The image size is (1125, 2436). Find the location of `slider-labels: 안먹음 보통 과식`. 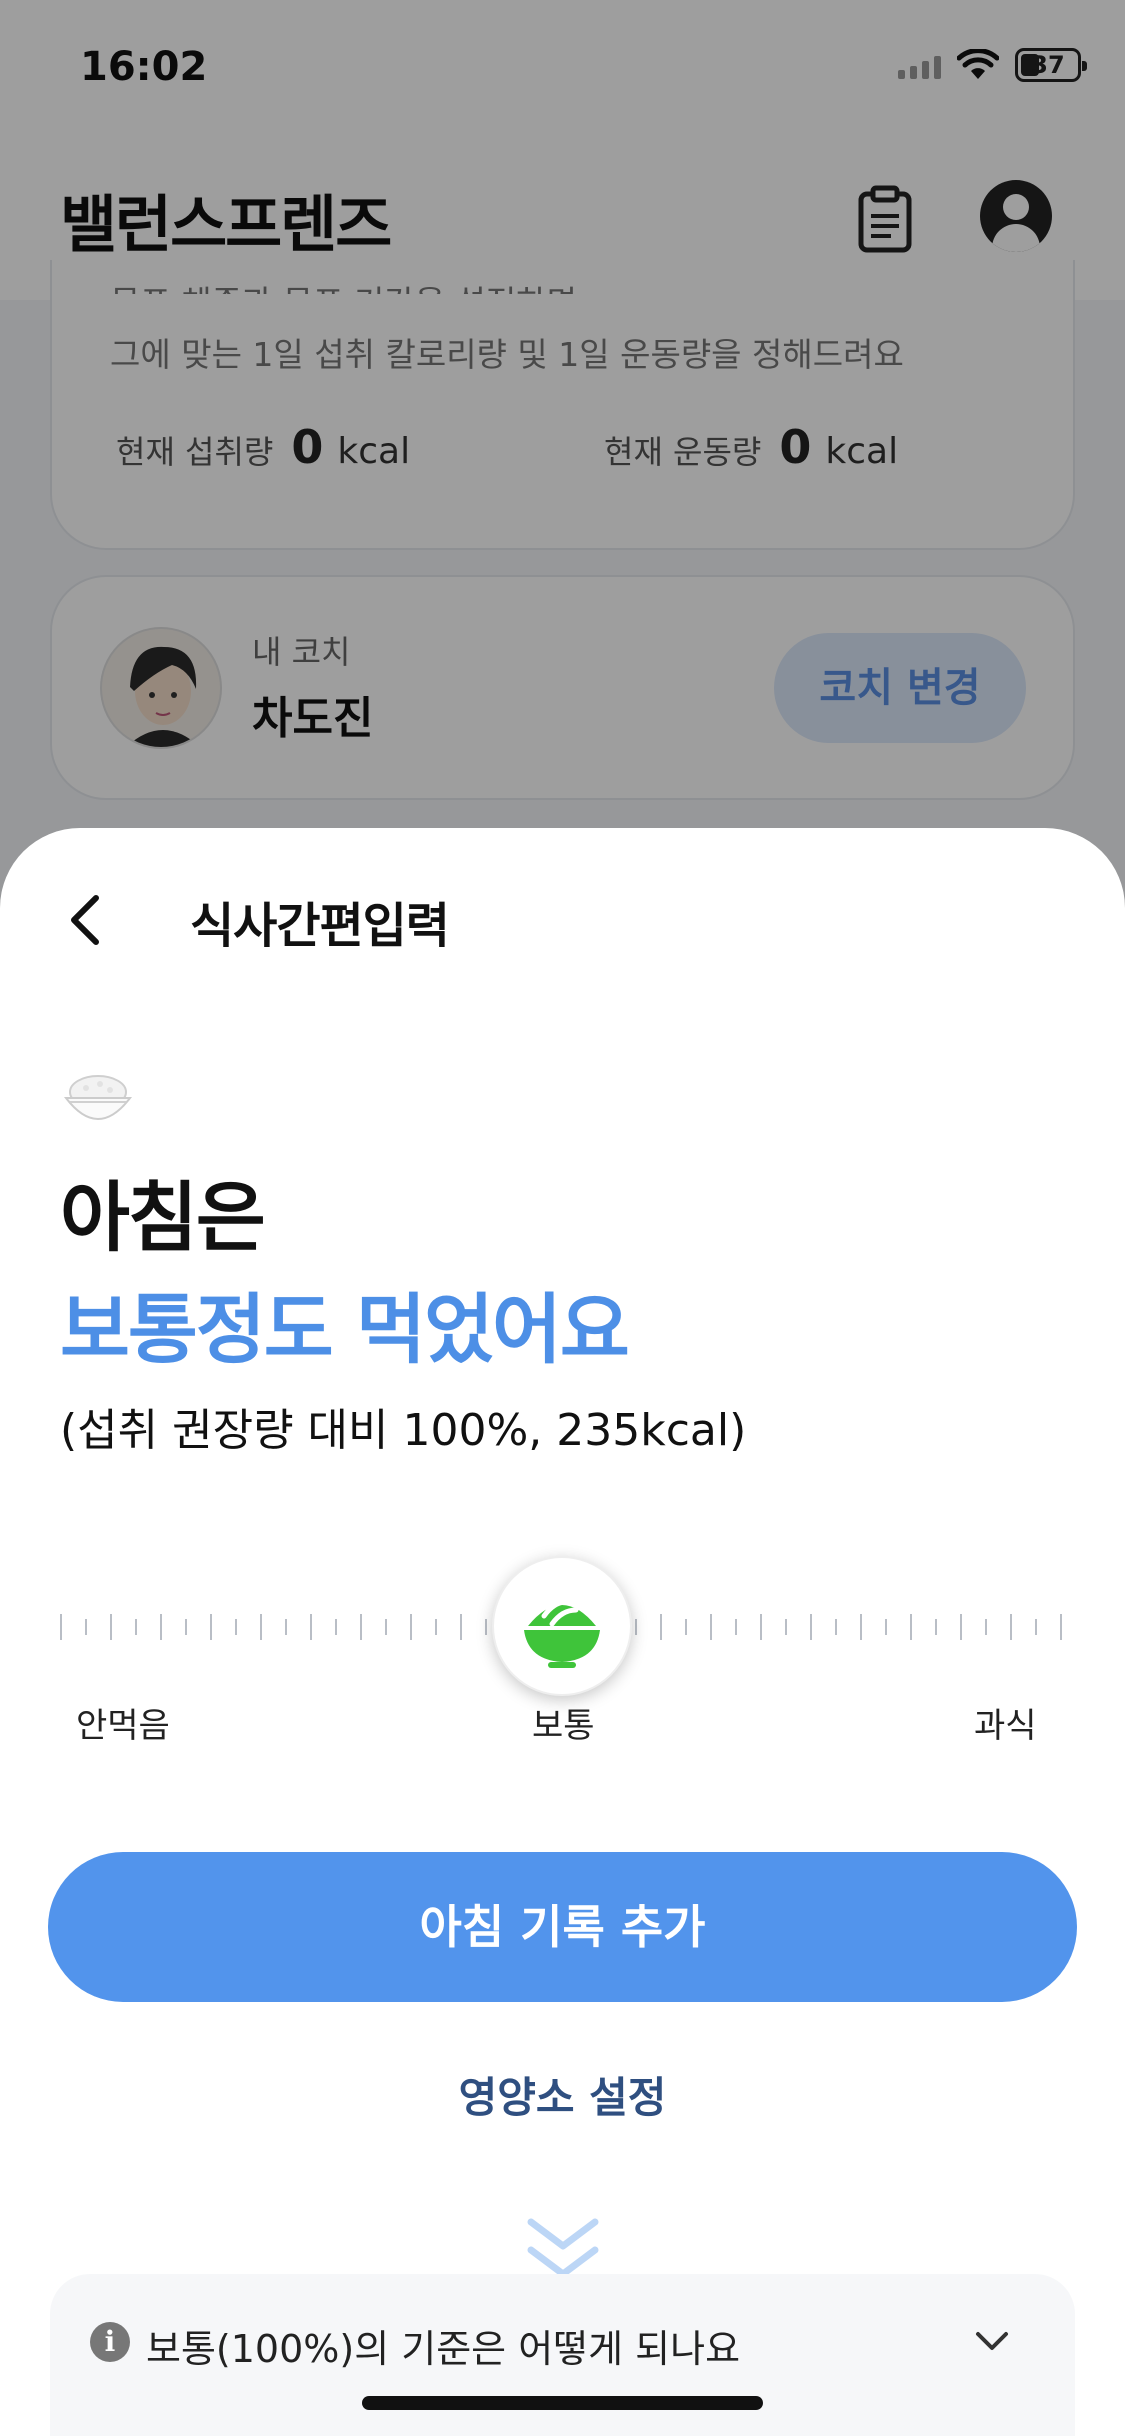

slider-labels: 안먹음 보통 과식 is located at coordinates (562, 1728).